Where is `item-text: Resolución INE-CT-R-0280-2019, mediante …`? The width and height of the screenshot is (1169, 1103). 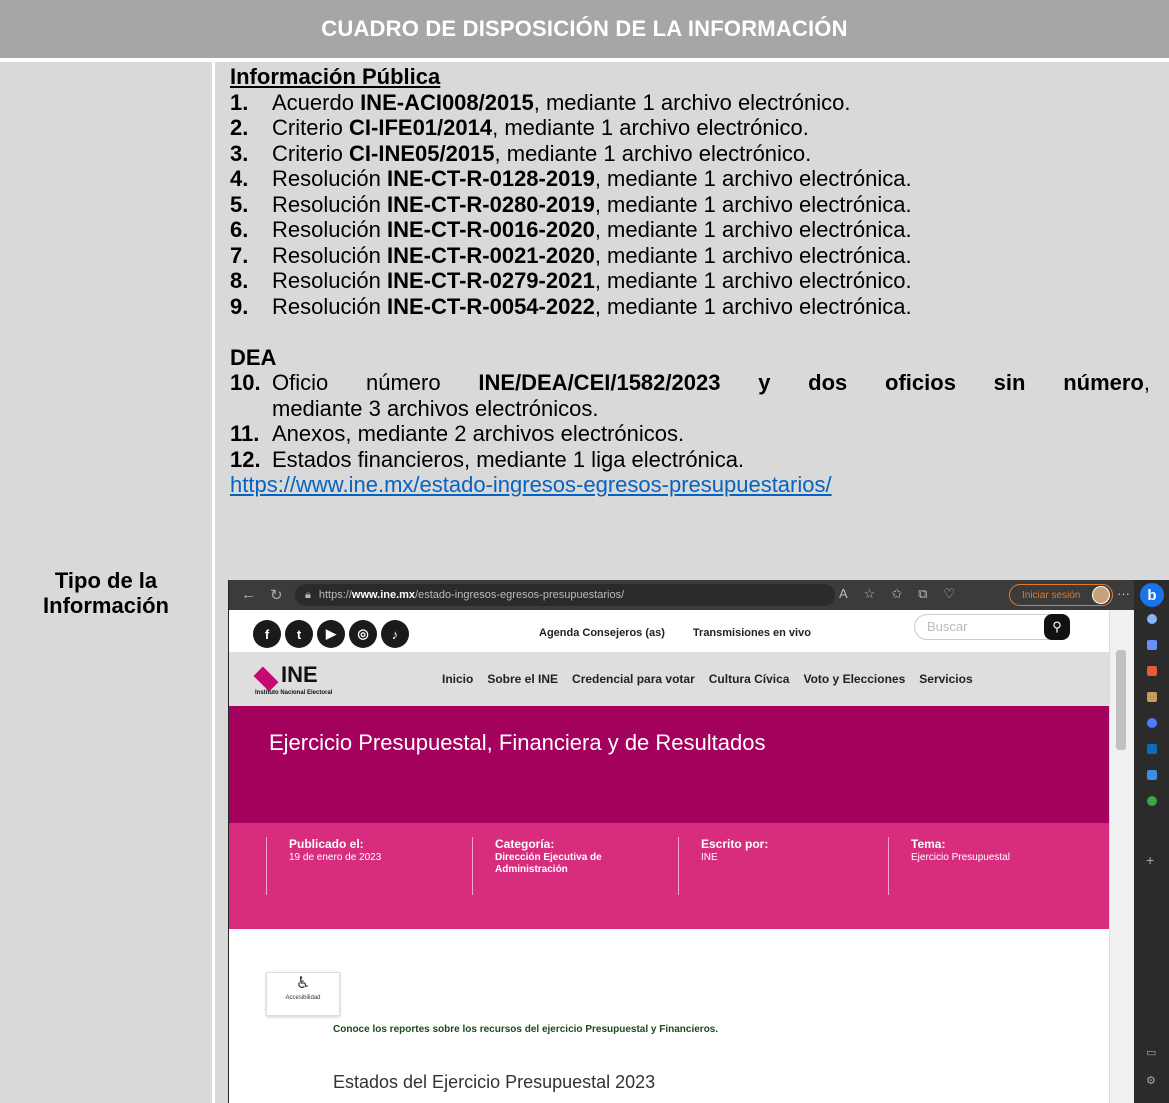 item-text: Resolución INE-CT-R-0280-2019, mediante … is located at coordinates (592, 204).